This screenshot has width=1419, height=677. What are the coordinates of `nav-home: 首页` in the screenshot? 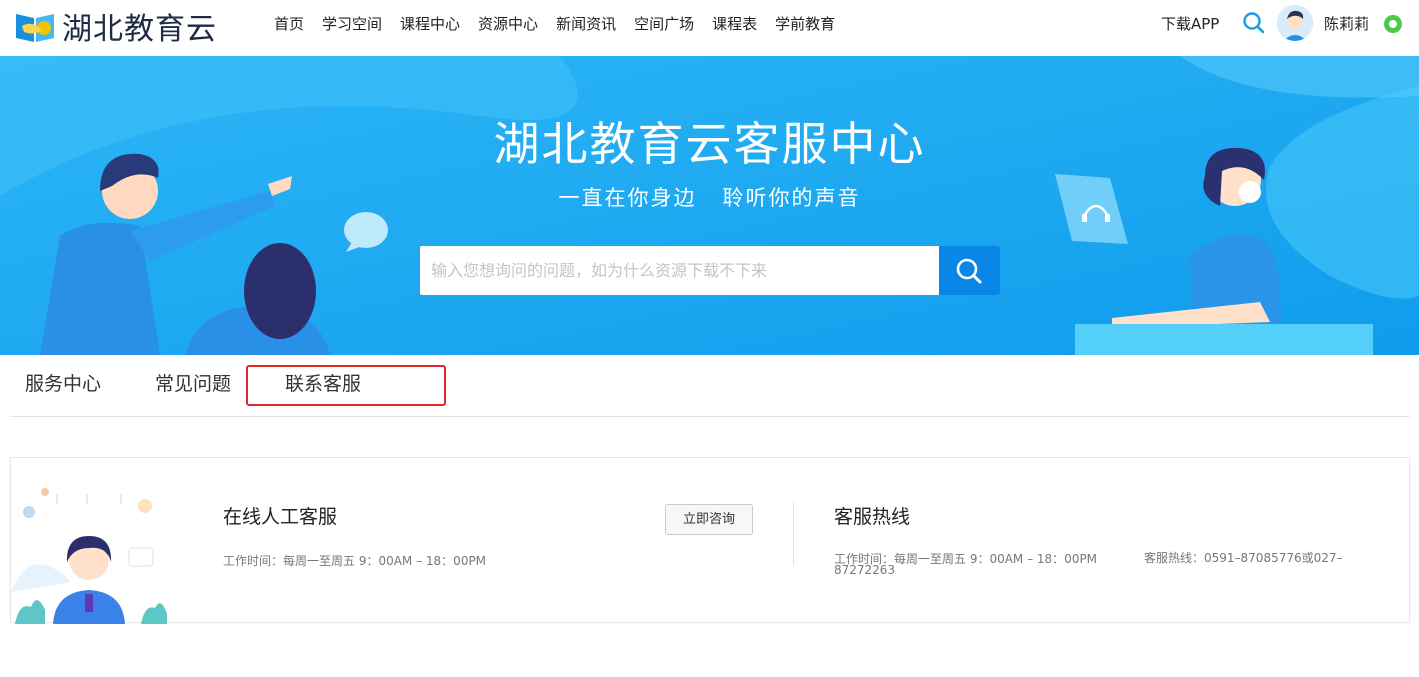 It's located at (289, 24).